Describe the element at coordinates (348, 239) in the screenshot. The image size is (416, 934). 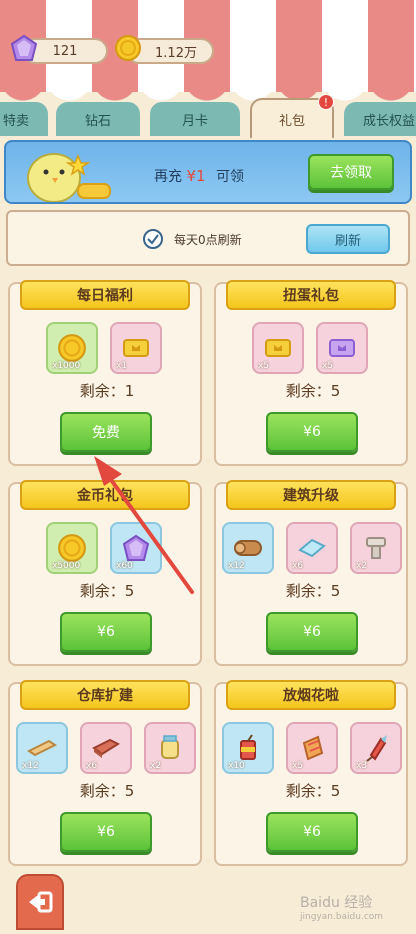
I see `refresh-button: 刷新` at that location.